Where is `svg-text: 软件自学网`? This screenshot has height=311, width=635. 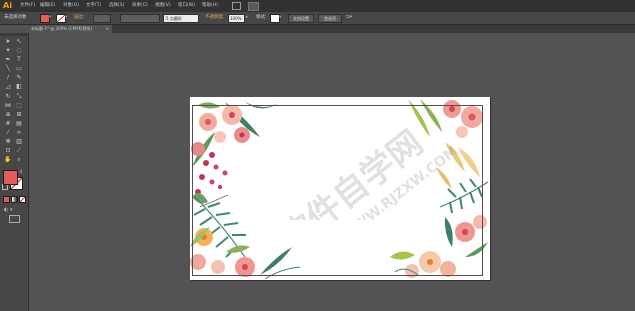
svg-text: 软件自学网 is located at coordinates (351, 171).